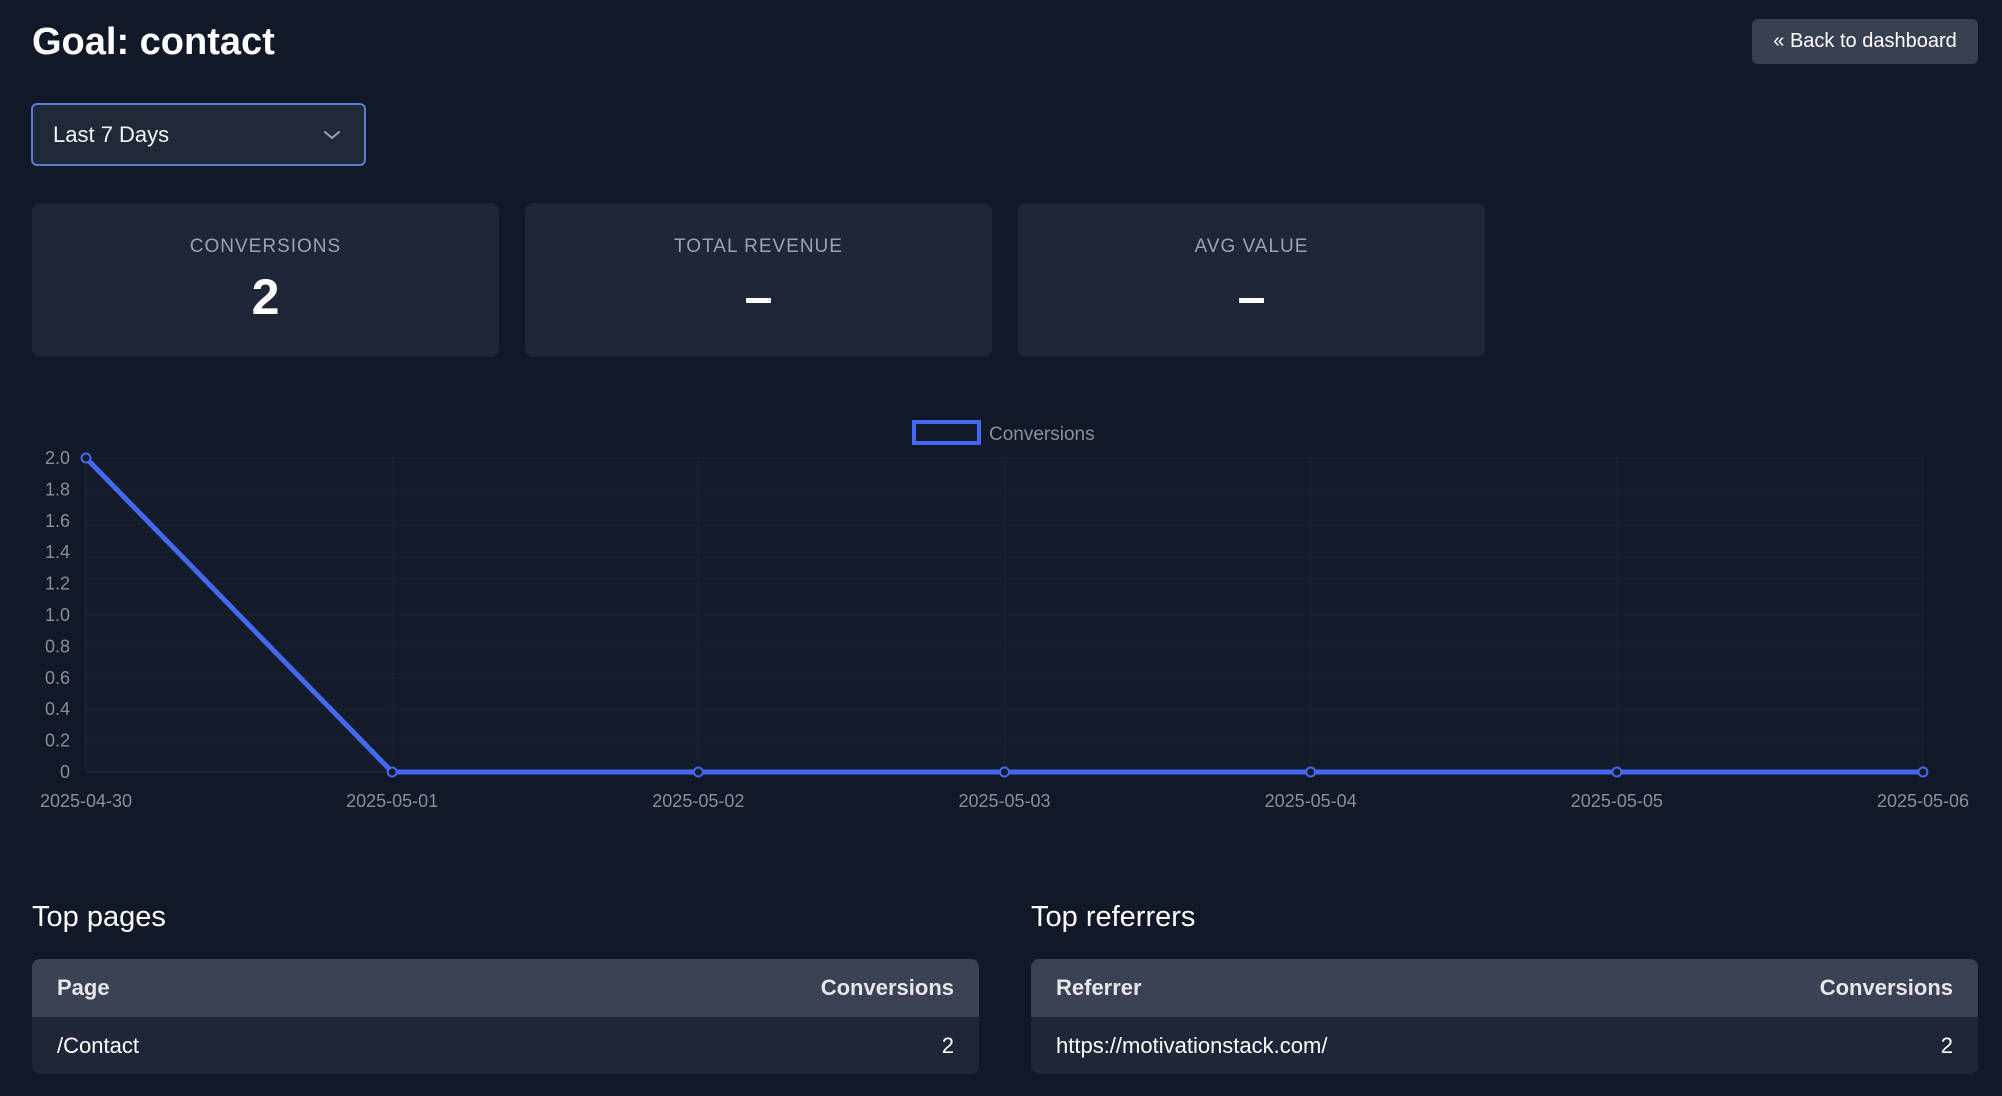 This screenshot has height=1096, width=2002. What do you see at coordinates (1192, 1045) in the screenshot?
I see `referrer-cell: https://motivationstack.com/` at bounding box center [1192, 1045].